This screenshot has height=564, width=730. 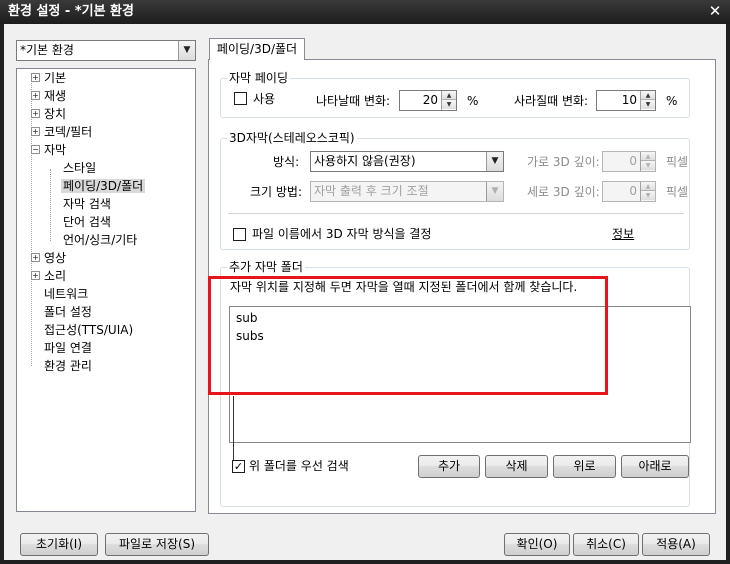 I want to click on tree-item-label: 접근성(TTS/UIA), so click(x=89, y=330).